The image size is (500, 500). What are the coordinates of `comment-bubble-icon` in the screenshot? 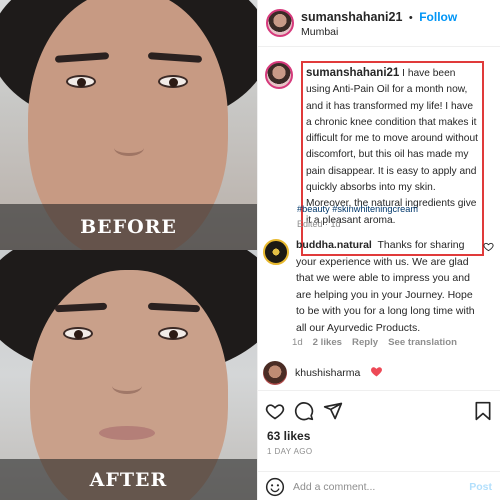 It's located at (304, 411).